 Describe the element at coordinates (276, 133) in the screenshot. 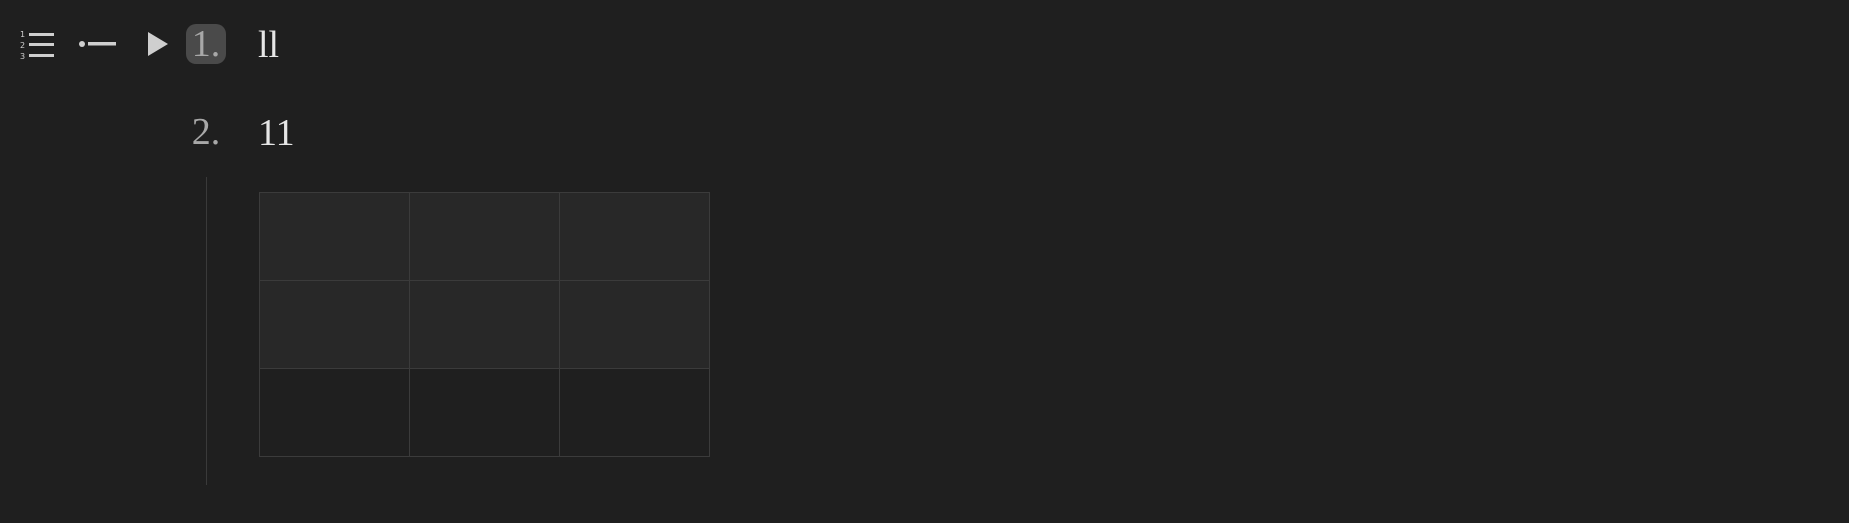

I see `list-item-text: 11` at that location.